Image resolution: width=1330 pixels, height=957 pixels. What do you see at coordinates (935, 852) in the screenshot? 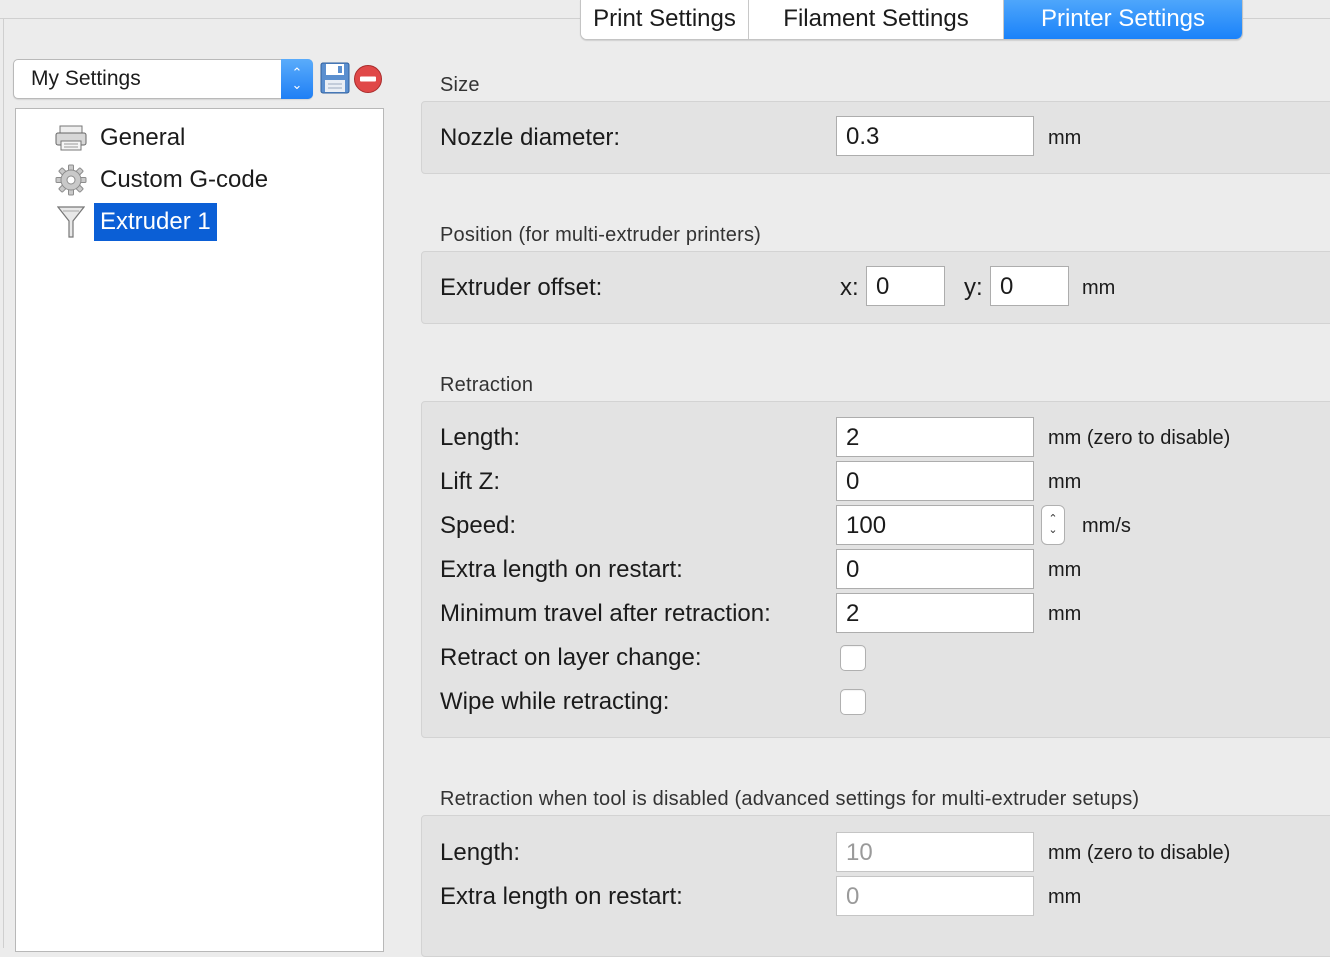
I see `toolchange-length-input: 10` at bounding box center [935, 852].